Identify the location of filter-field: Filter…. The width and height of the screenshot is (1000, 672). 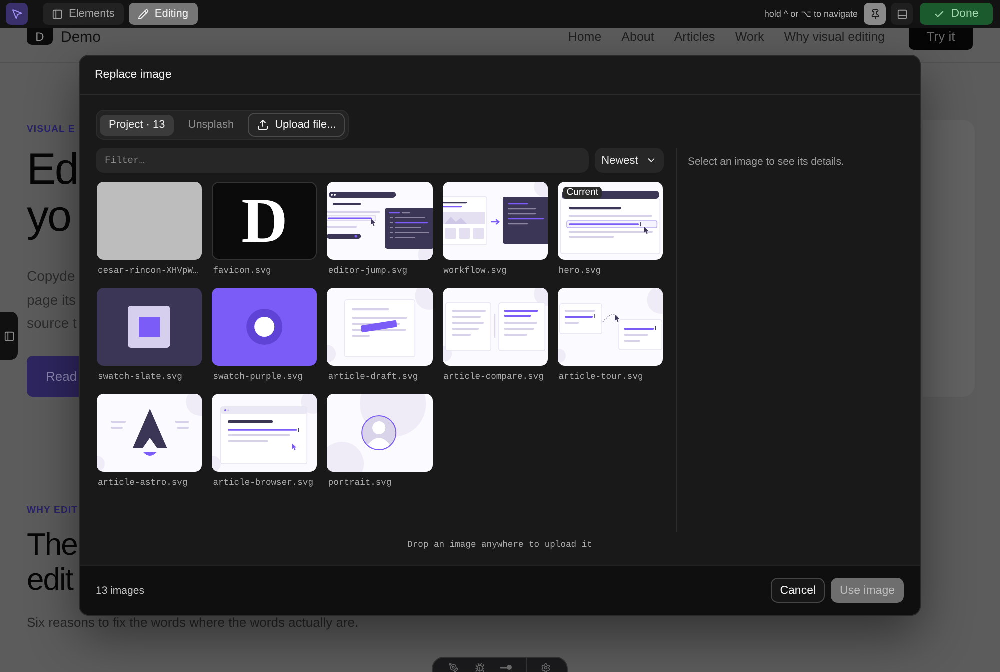
(342, 160).